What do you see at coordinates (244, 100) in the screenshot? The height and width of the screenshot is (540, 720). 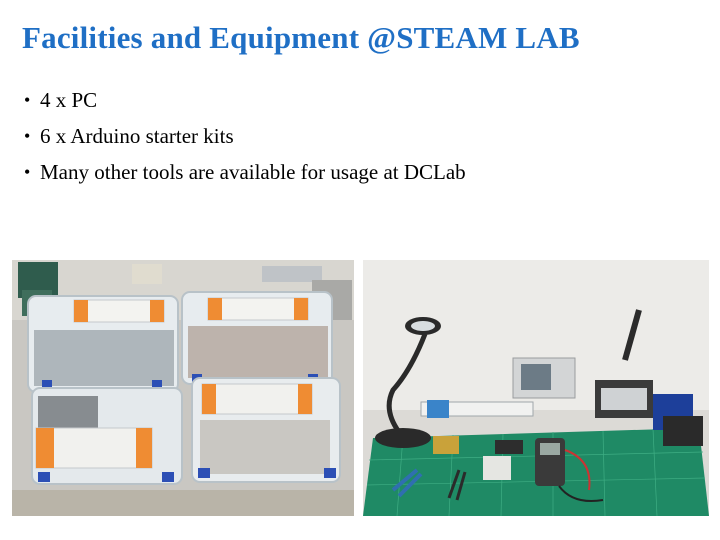 I see `bullet-item: • 4 x PC` at bounding box center [244, 100].